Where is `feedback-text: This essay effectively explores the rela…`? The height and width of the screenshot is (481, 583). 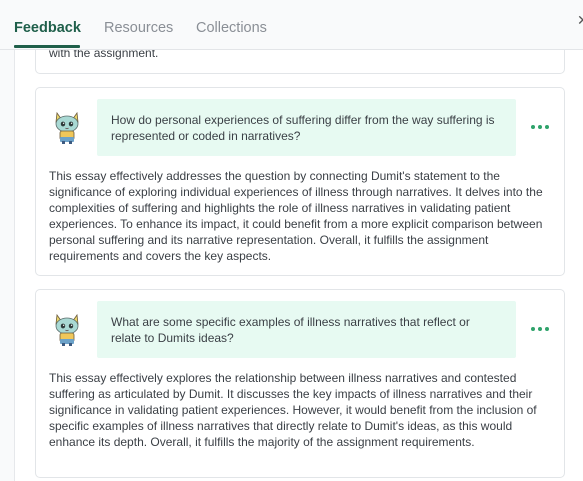 feedback-text: This essay effectively explores the rela… is located at coordinates (293, 410).